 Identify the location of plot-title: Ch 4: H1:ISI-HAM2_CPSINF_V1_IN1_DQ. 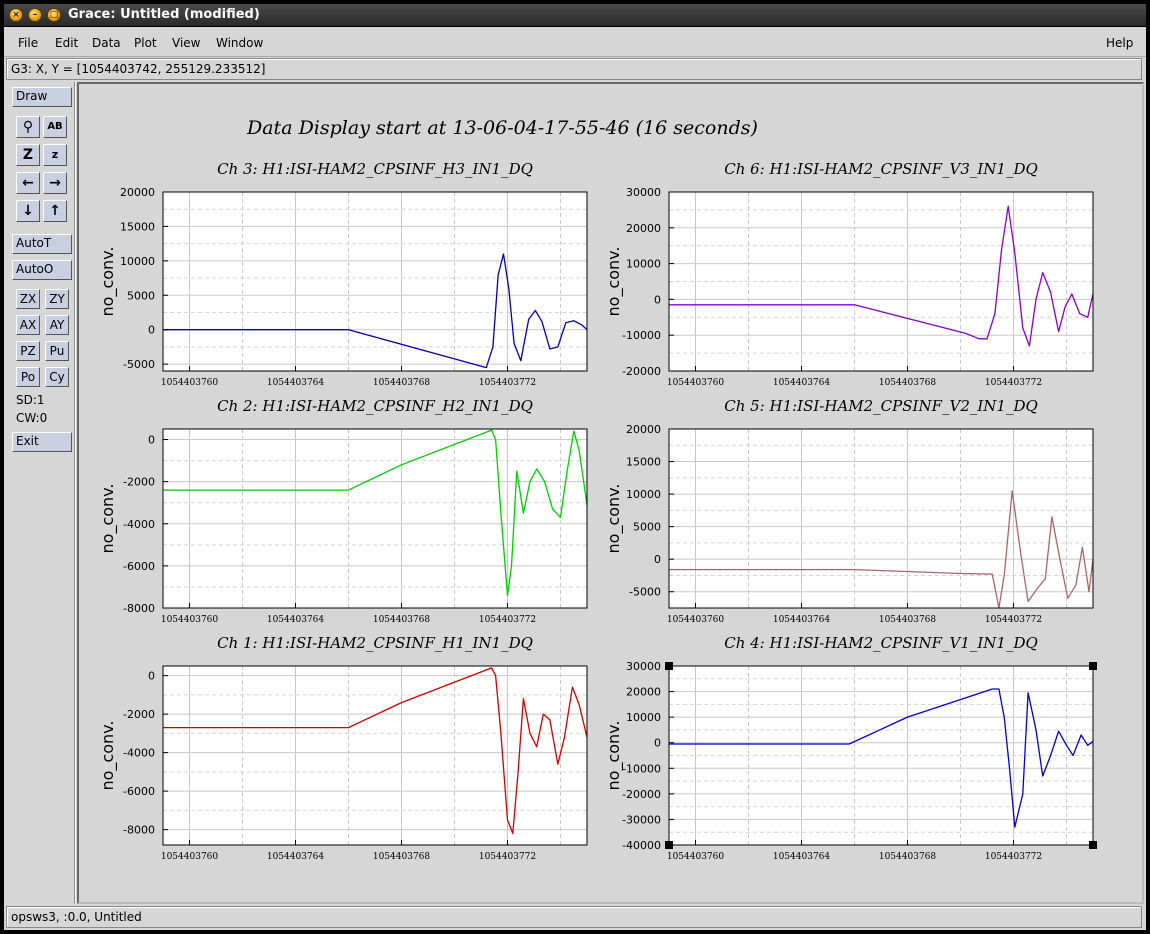
(881, 643).